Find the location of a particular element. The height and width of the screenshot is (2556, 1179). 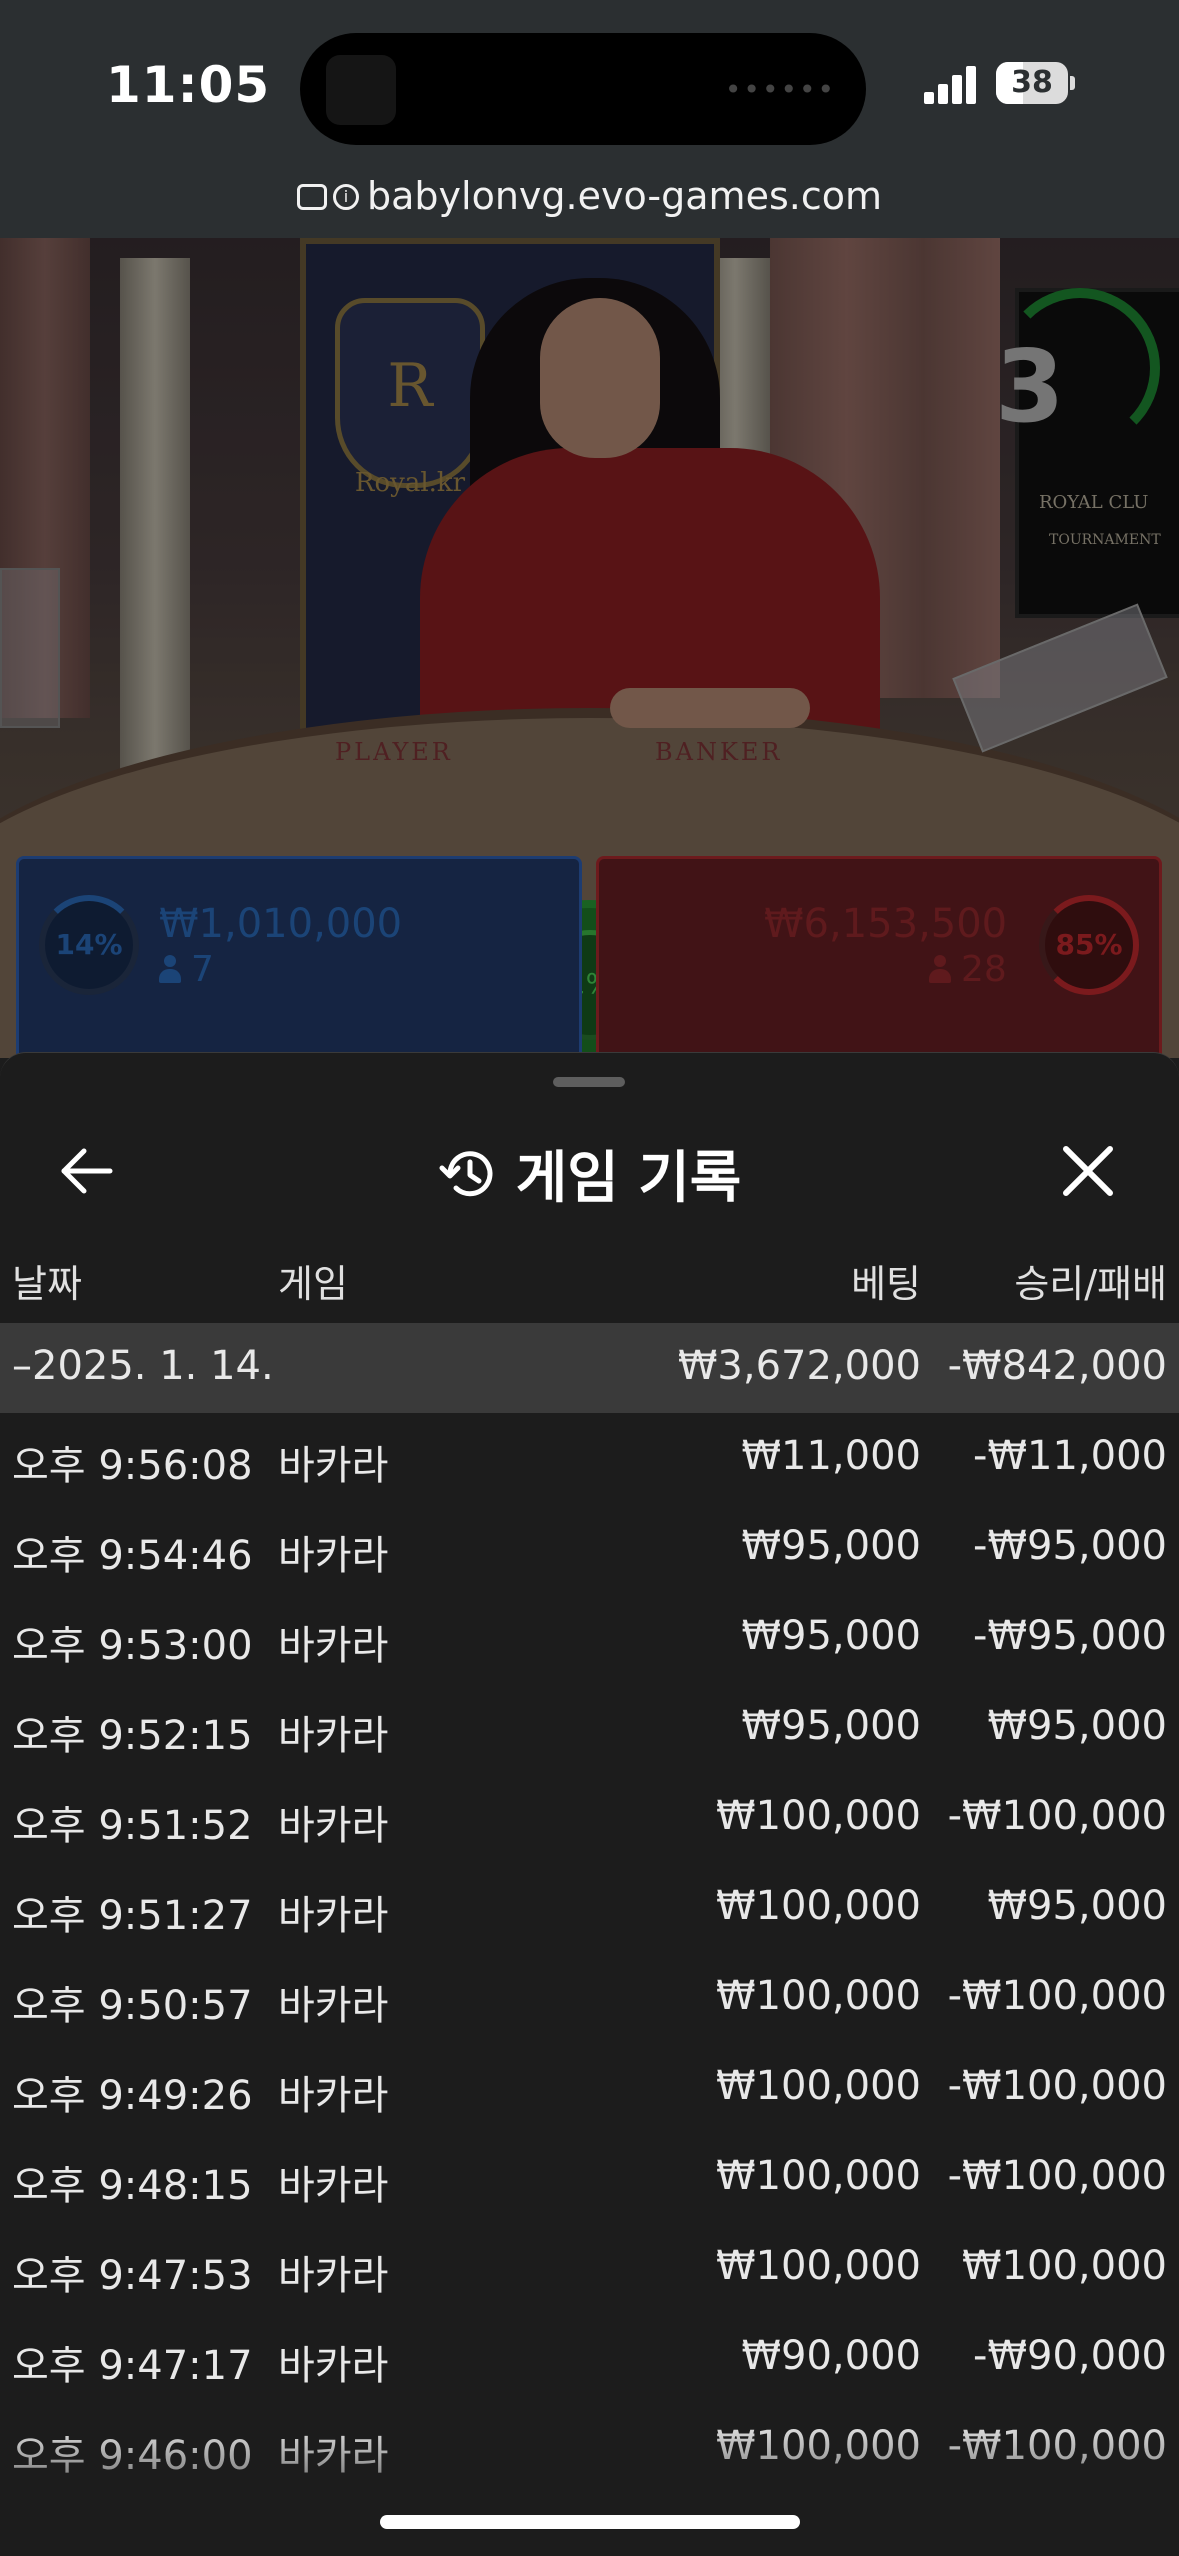

date-group-header: –2025. 1. 14. ₩3,672,000 -₩842,000 is located at coordinates (589, 1368).